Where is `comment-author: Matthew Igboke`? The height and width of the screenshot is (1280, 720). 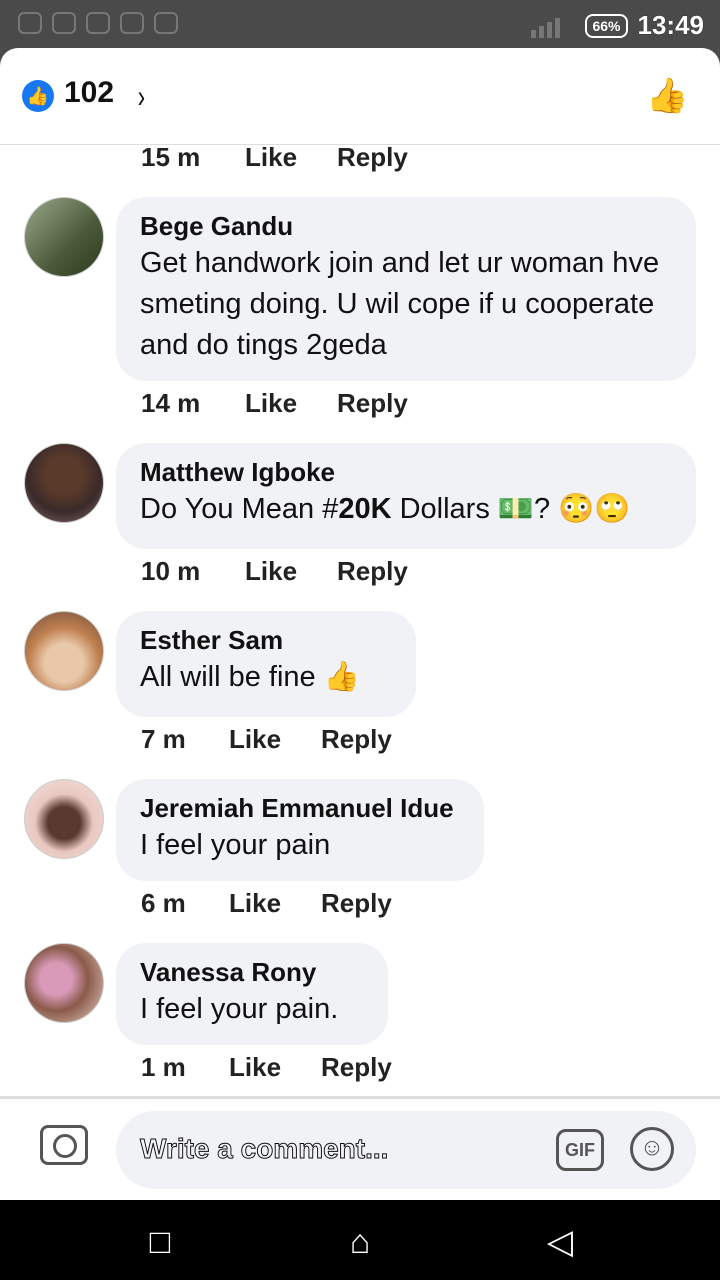
comment-author: Matthew Igboke is located at coordinates (406, 472).